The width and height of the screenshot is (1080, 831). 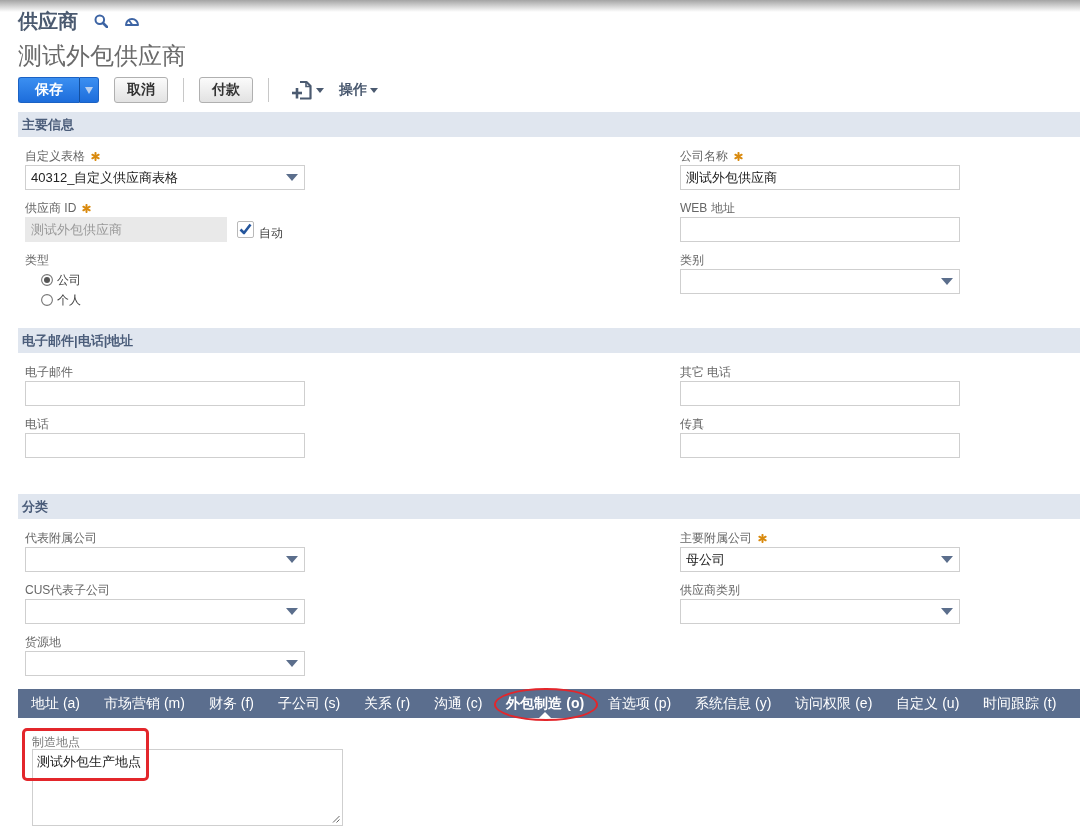 I want to click on text-field: 测试外包供应商, so click(x=820, y=177).